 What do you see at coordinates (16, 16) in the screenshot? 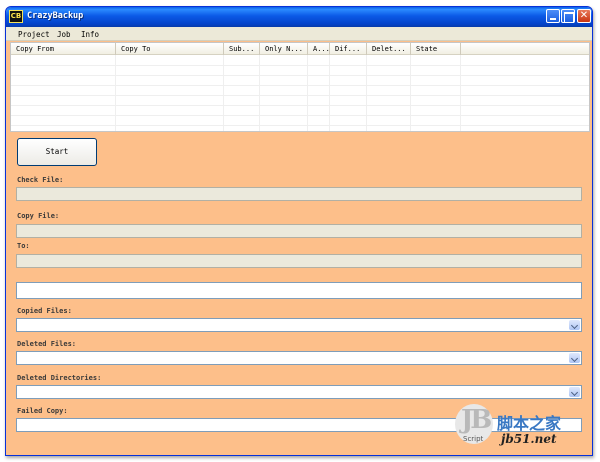
I see `app-icon: CB` at bounding box center [16, 16].